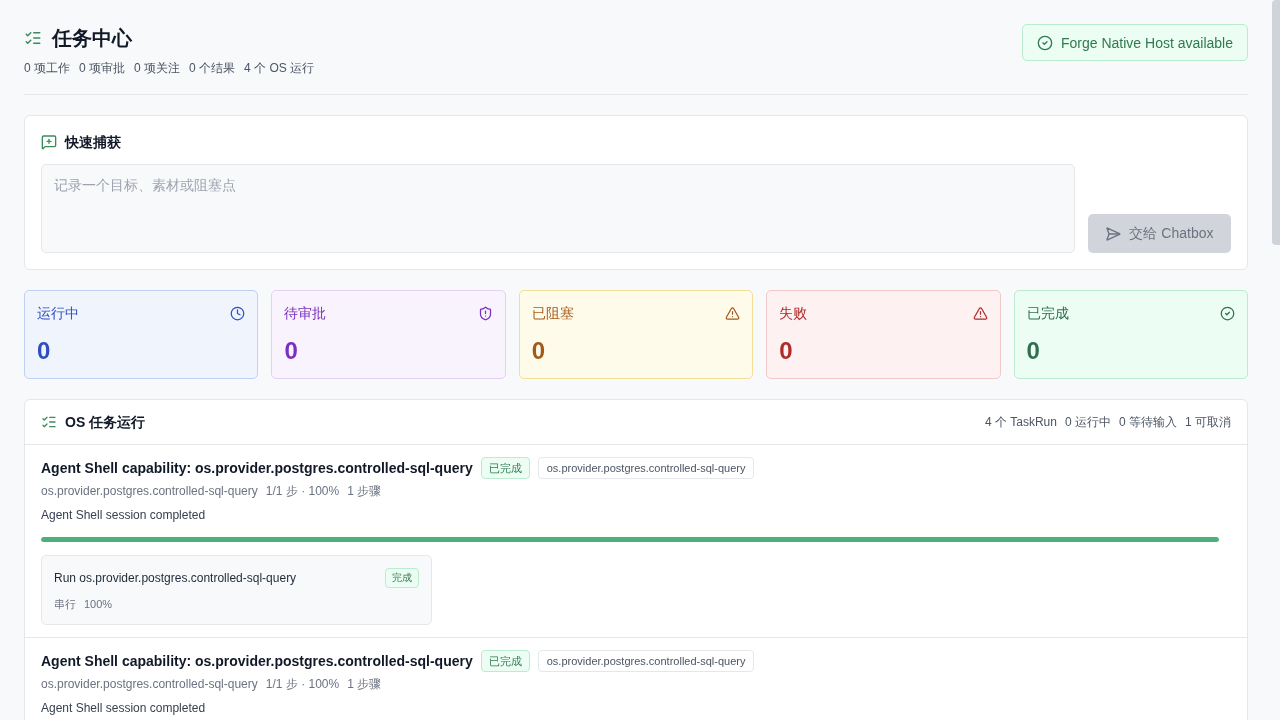  I want to click on summary-stat: 0 项工作, so click(47, 68).